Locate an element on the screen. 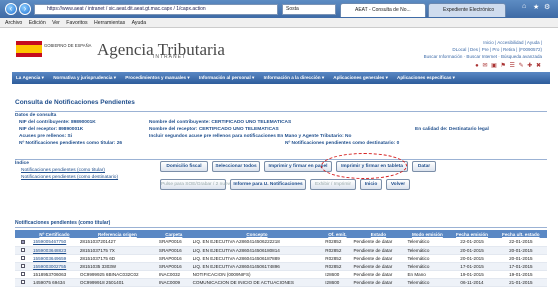  nif-receptor: NIF del receptor: 89890001K is located at coordinates (51, 129).